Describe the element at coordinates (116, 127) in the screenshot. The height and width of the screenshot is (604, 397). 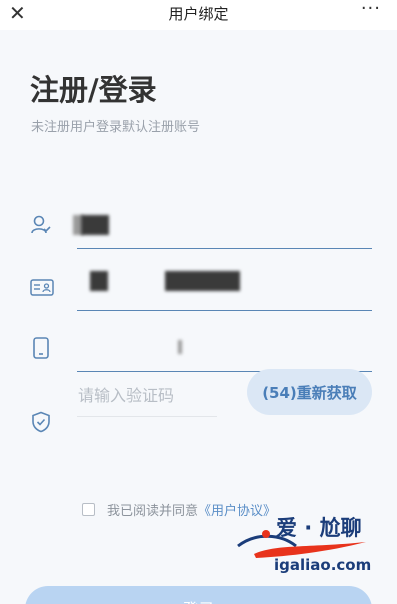
I see `form-subheading: 未注册用户登录默认注册账号` at that location.